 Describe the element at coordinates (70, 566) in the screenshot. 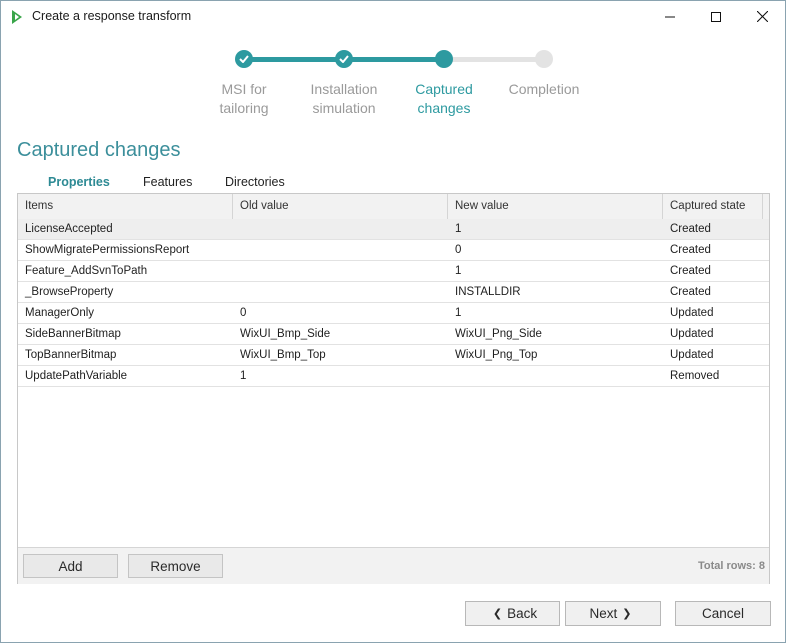

I see `add-button: Add` at that location.